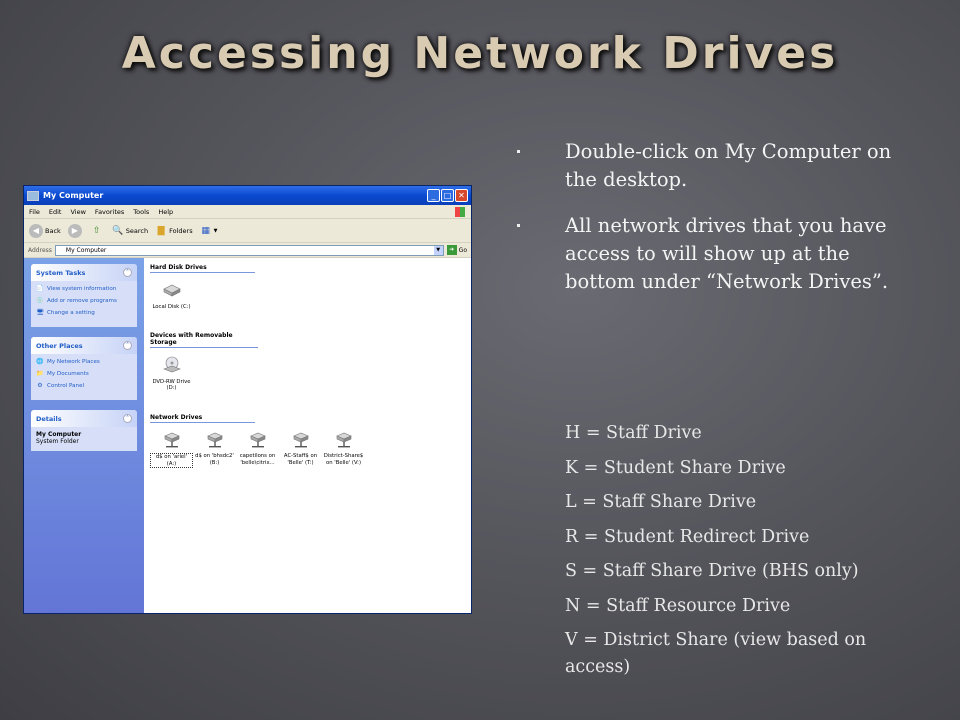 The width and height of the screenshot is (960, 720). I want to click on control-panel-icon: ⚙, so click(40, 385).